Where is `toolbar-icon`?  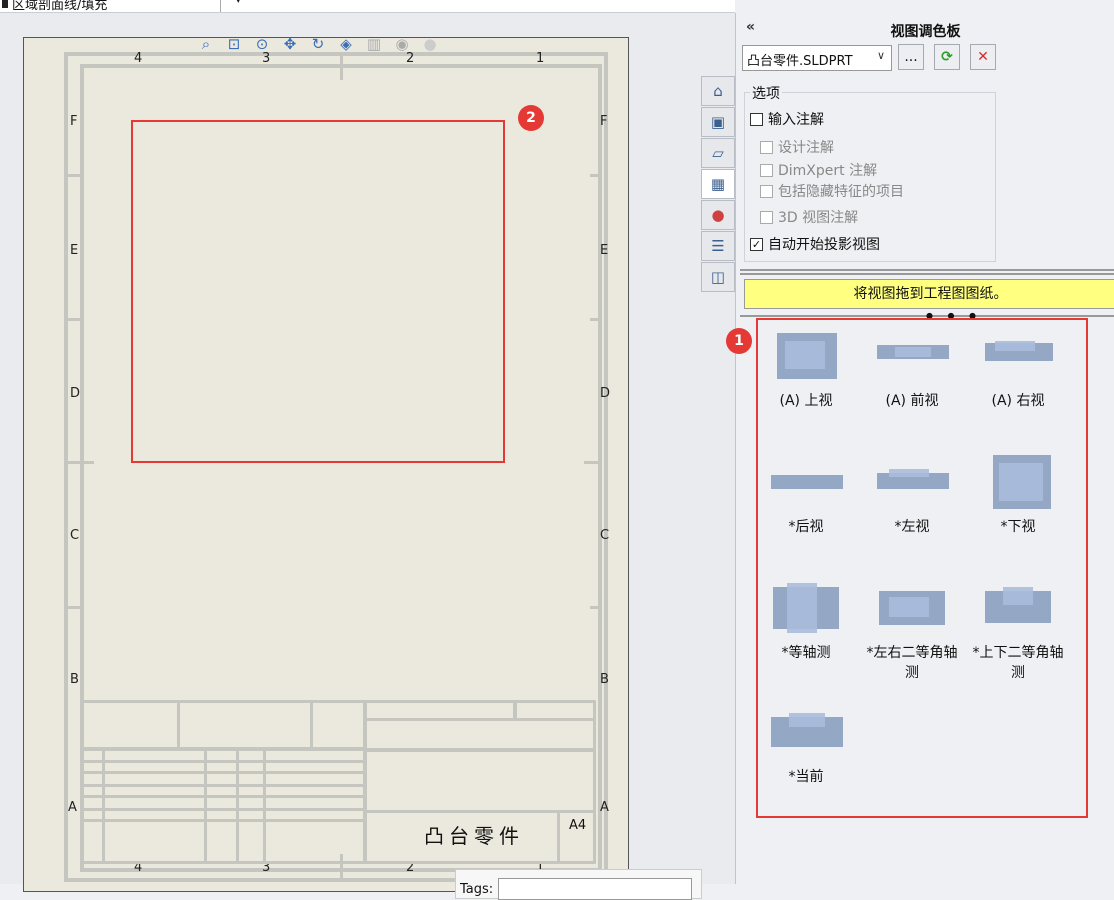
toolbar-icon is located at coordinates (5, 4).